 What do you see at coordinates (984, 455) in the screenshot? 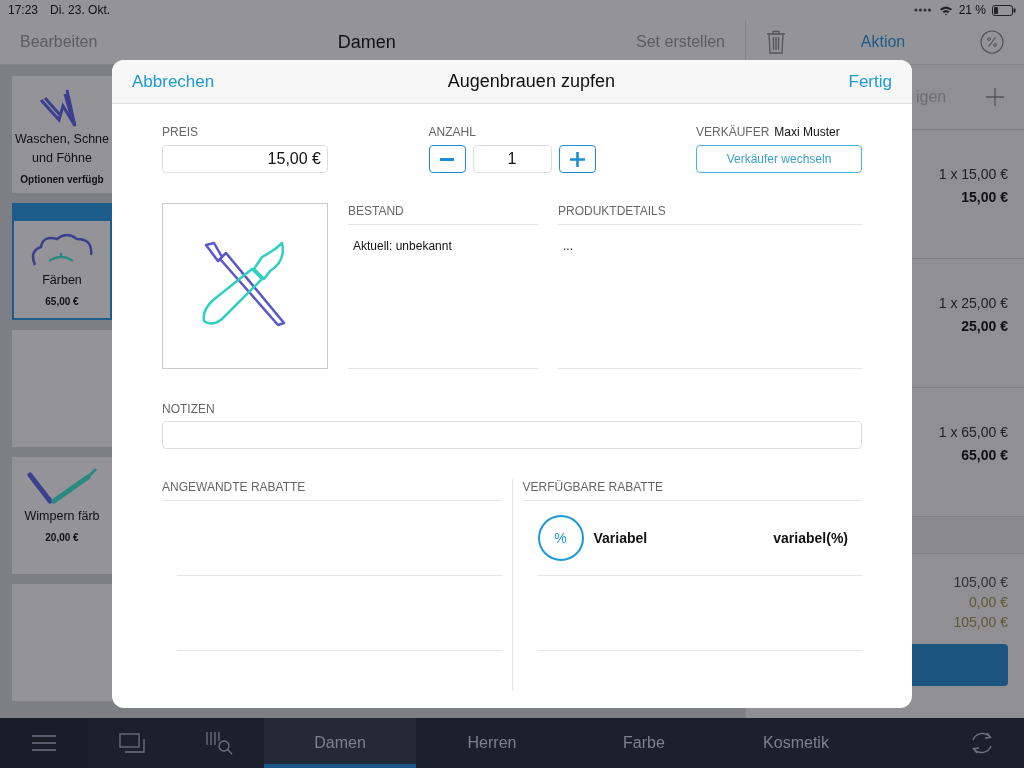
I see `cart-item-total: 65,00 €` at bounding box center [984, 455].